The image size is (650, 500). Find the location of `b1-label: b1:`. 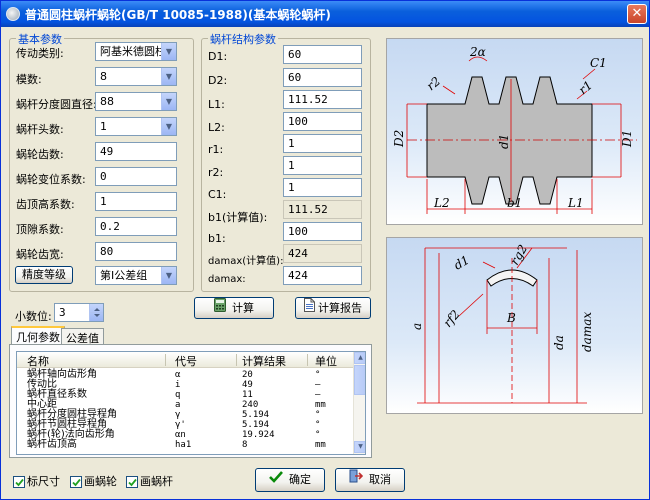

b1-label: b1: is located at coordinates (217, 238).